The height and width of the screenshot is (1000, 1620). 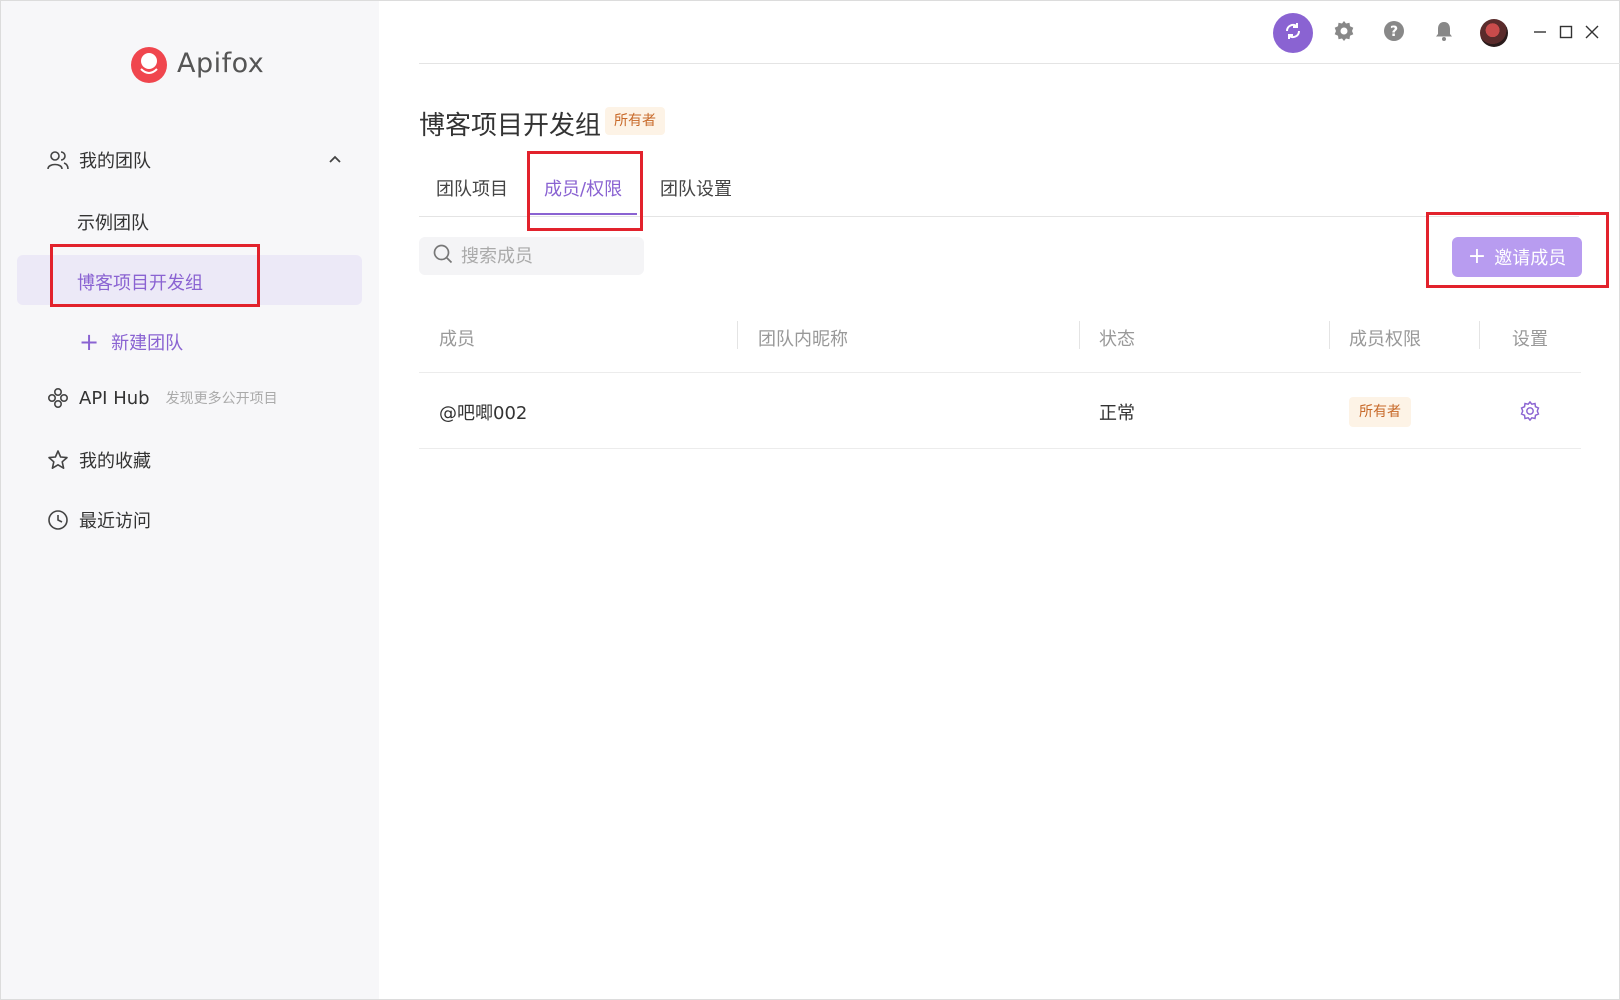 What do you see at coordinates (335, 159) in the screenshot?
I see `chevron-up-icon` at bounding box center [335, 159].